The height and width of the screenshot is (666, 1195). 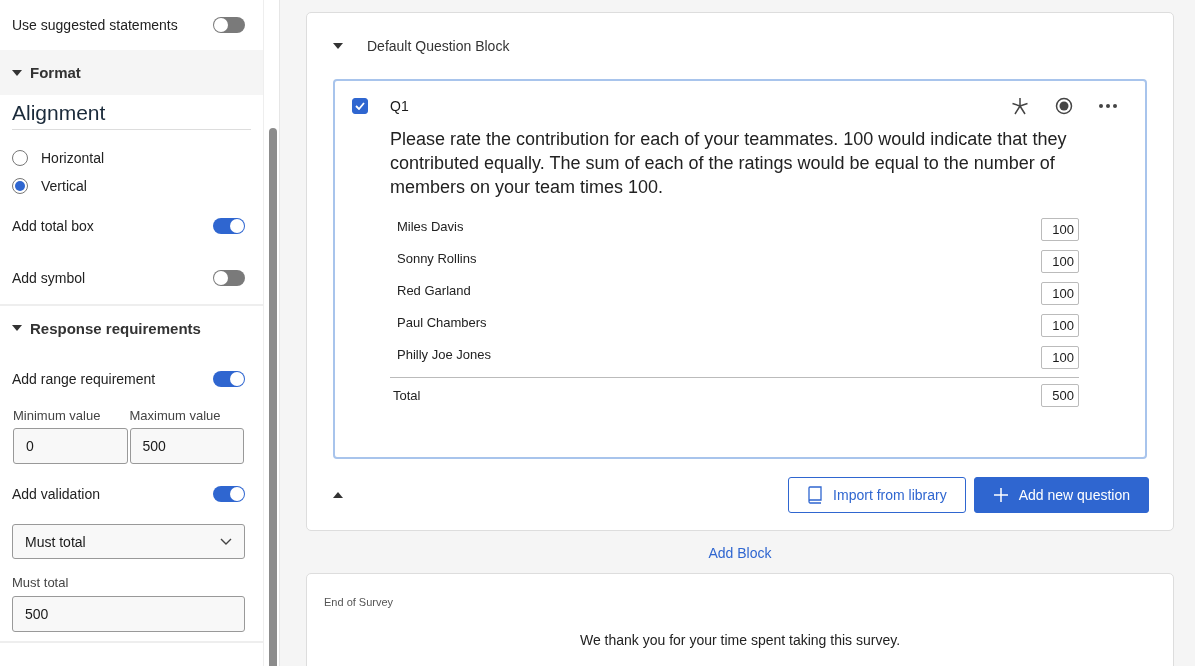 What do you see at coordinates (430, 226) in the screenshot?
I see `choice-label: Miles Davis` at bounding box center [430, 226].